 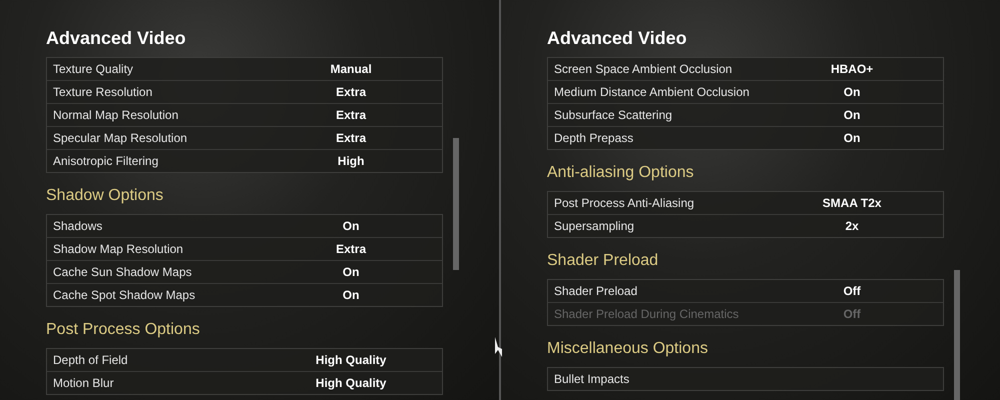 What do you see at coordinates (351, 69) in the screenshot?
I see `setting-value: Manual` at bounding box center [351, 69].